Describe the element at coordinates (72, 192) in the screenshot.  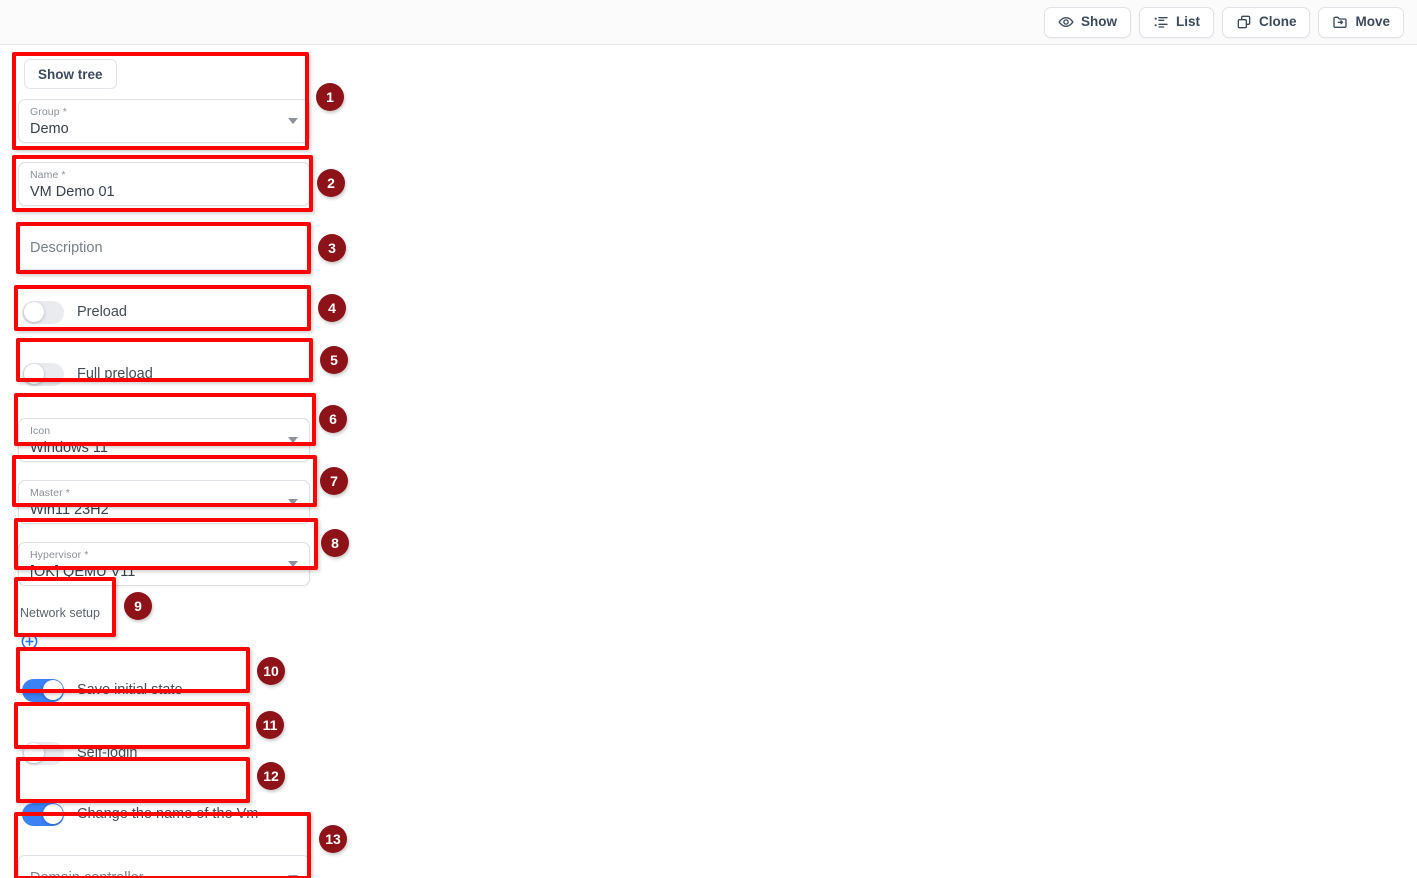
I see `name-value: VM Demo 01` at that location.